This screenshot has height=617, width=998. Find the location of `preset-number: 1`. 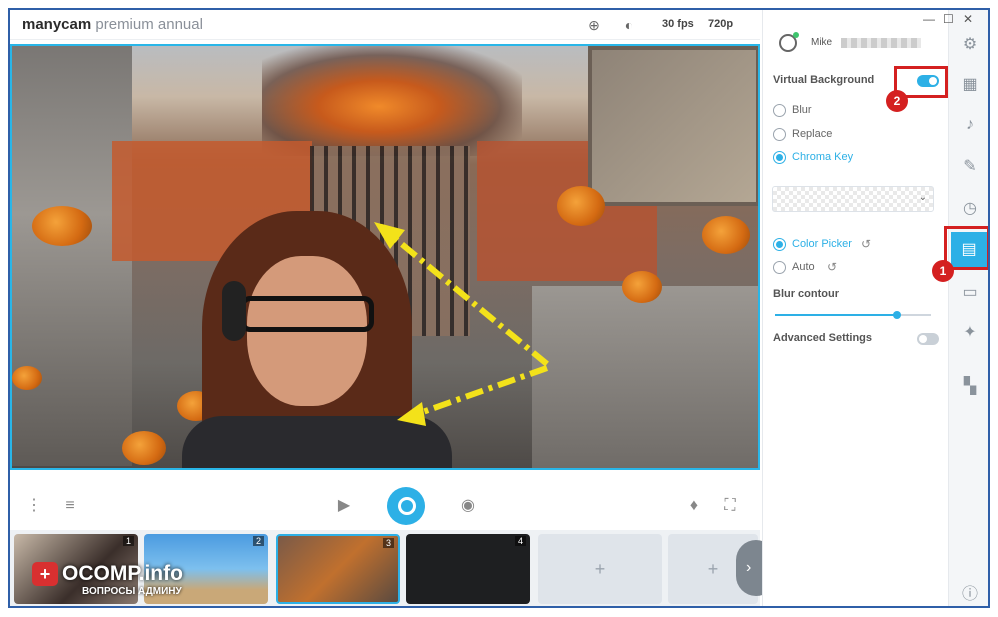

preset-number: 1 is located at coordinates (128, 541).